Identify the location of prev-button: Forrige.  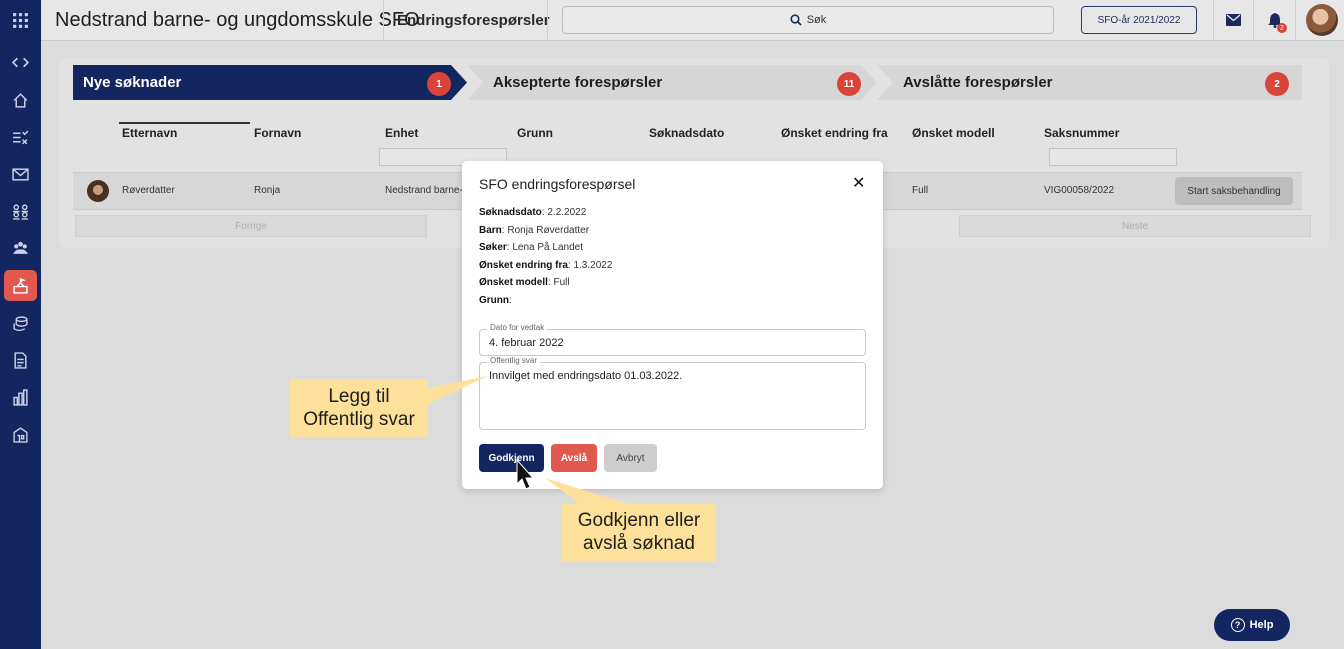
(251, 226).